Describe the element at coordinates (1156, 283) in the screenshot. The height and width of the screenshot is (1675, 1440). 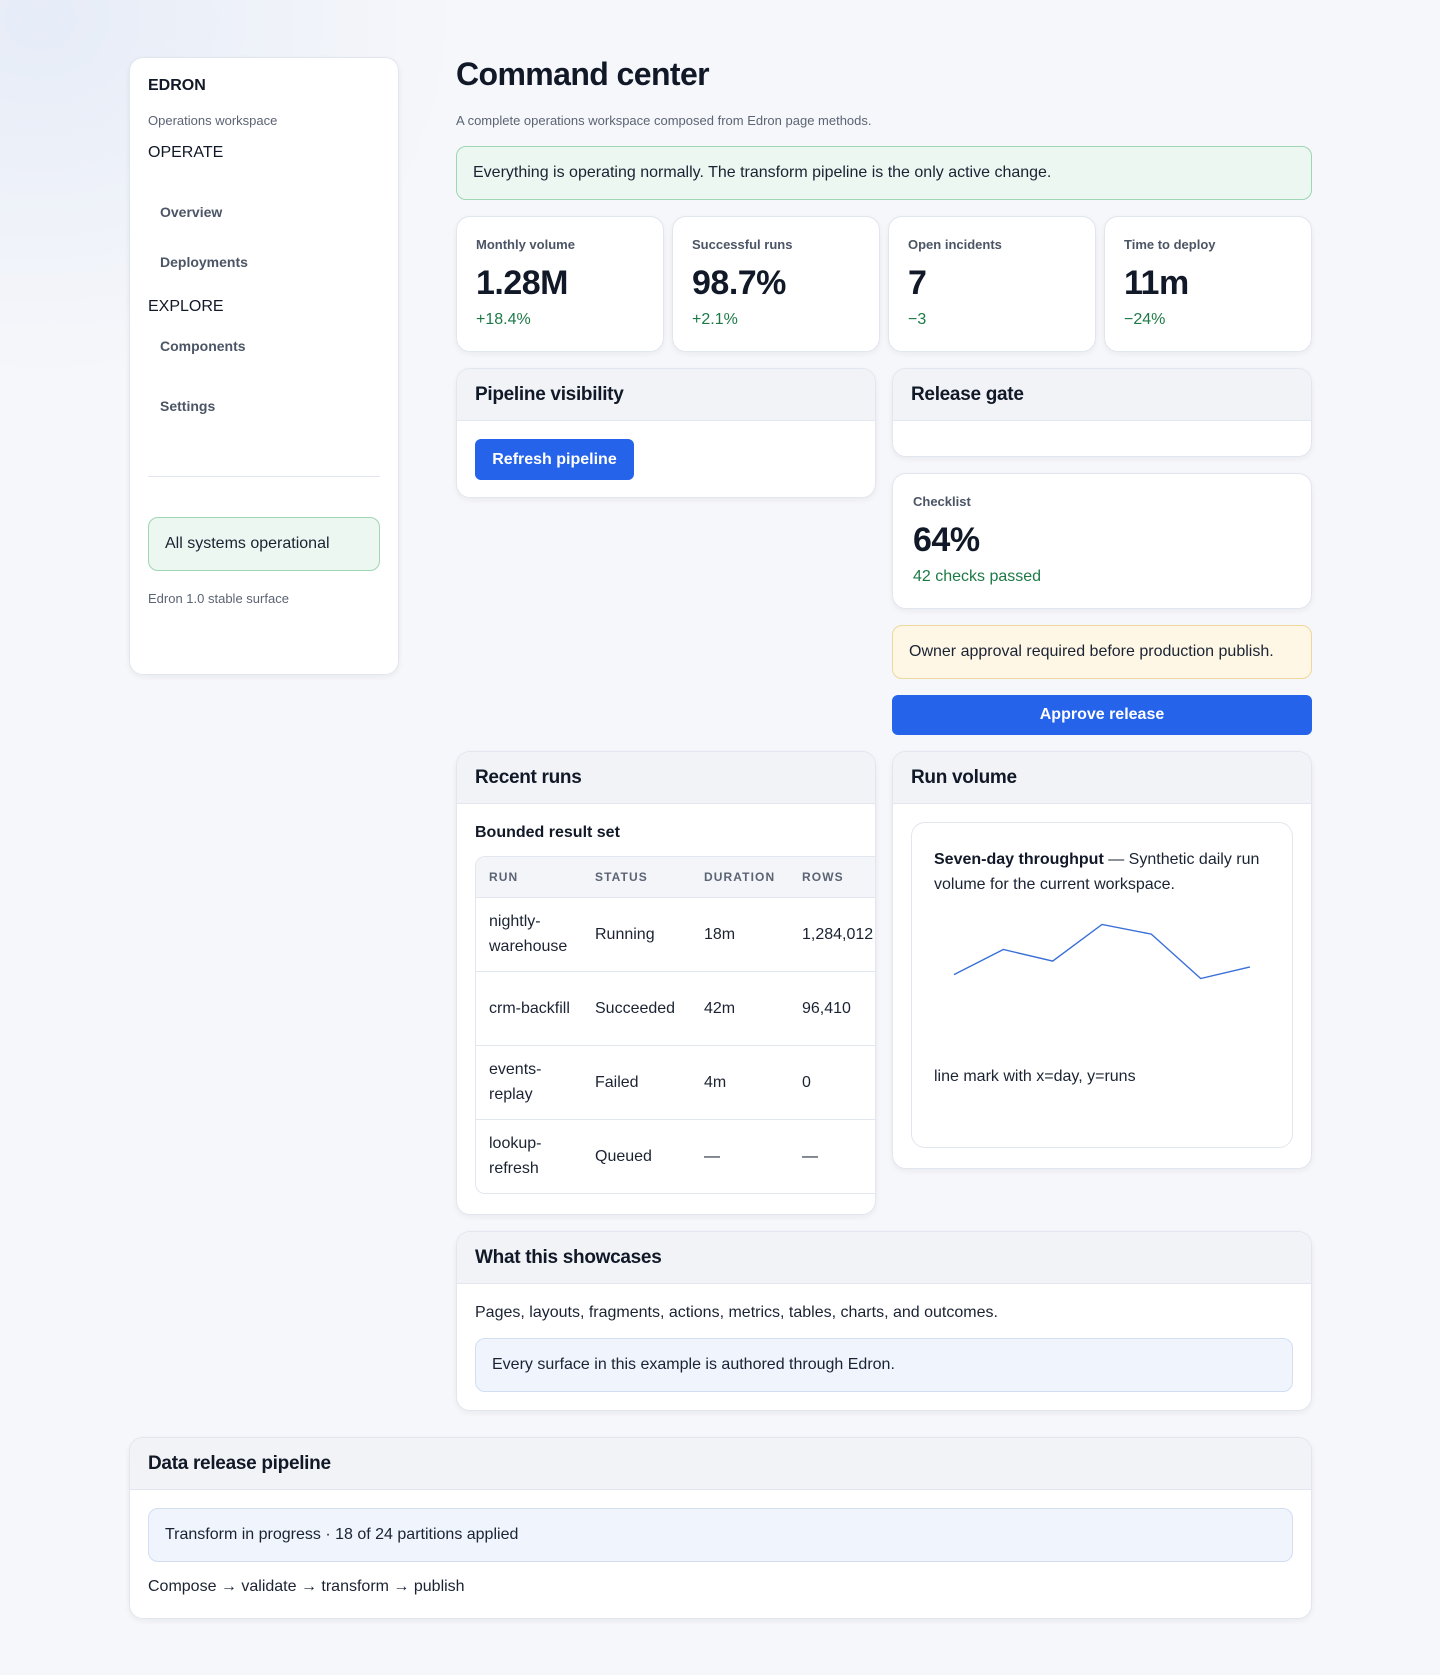
I see `metric-value: 11m` at that location.